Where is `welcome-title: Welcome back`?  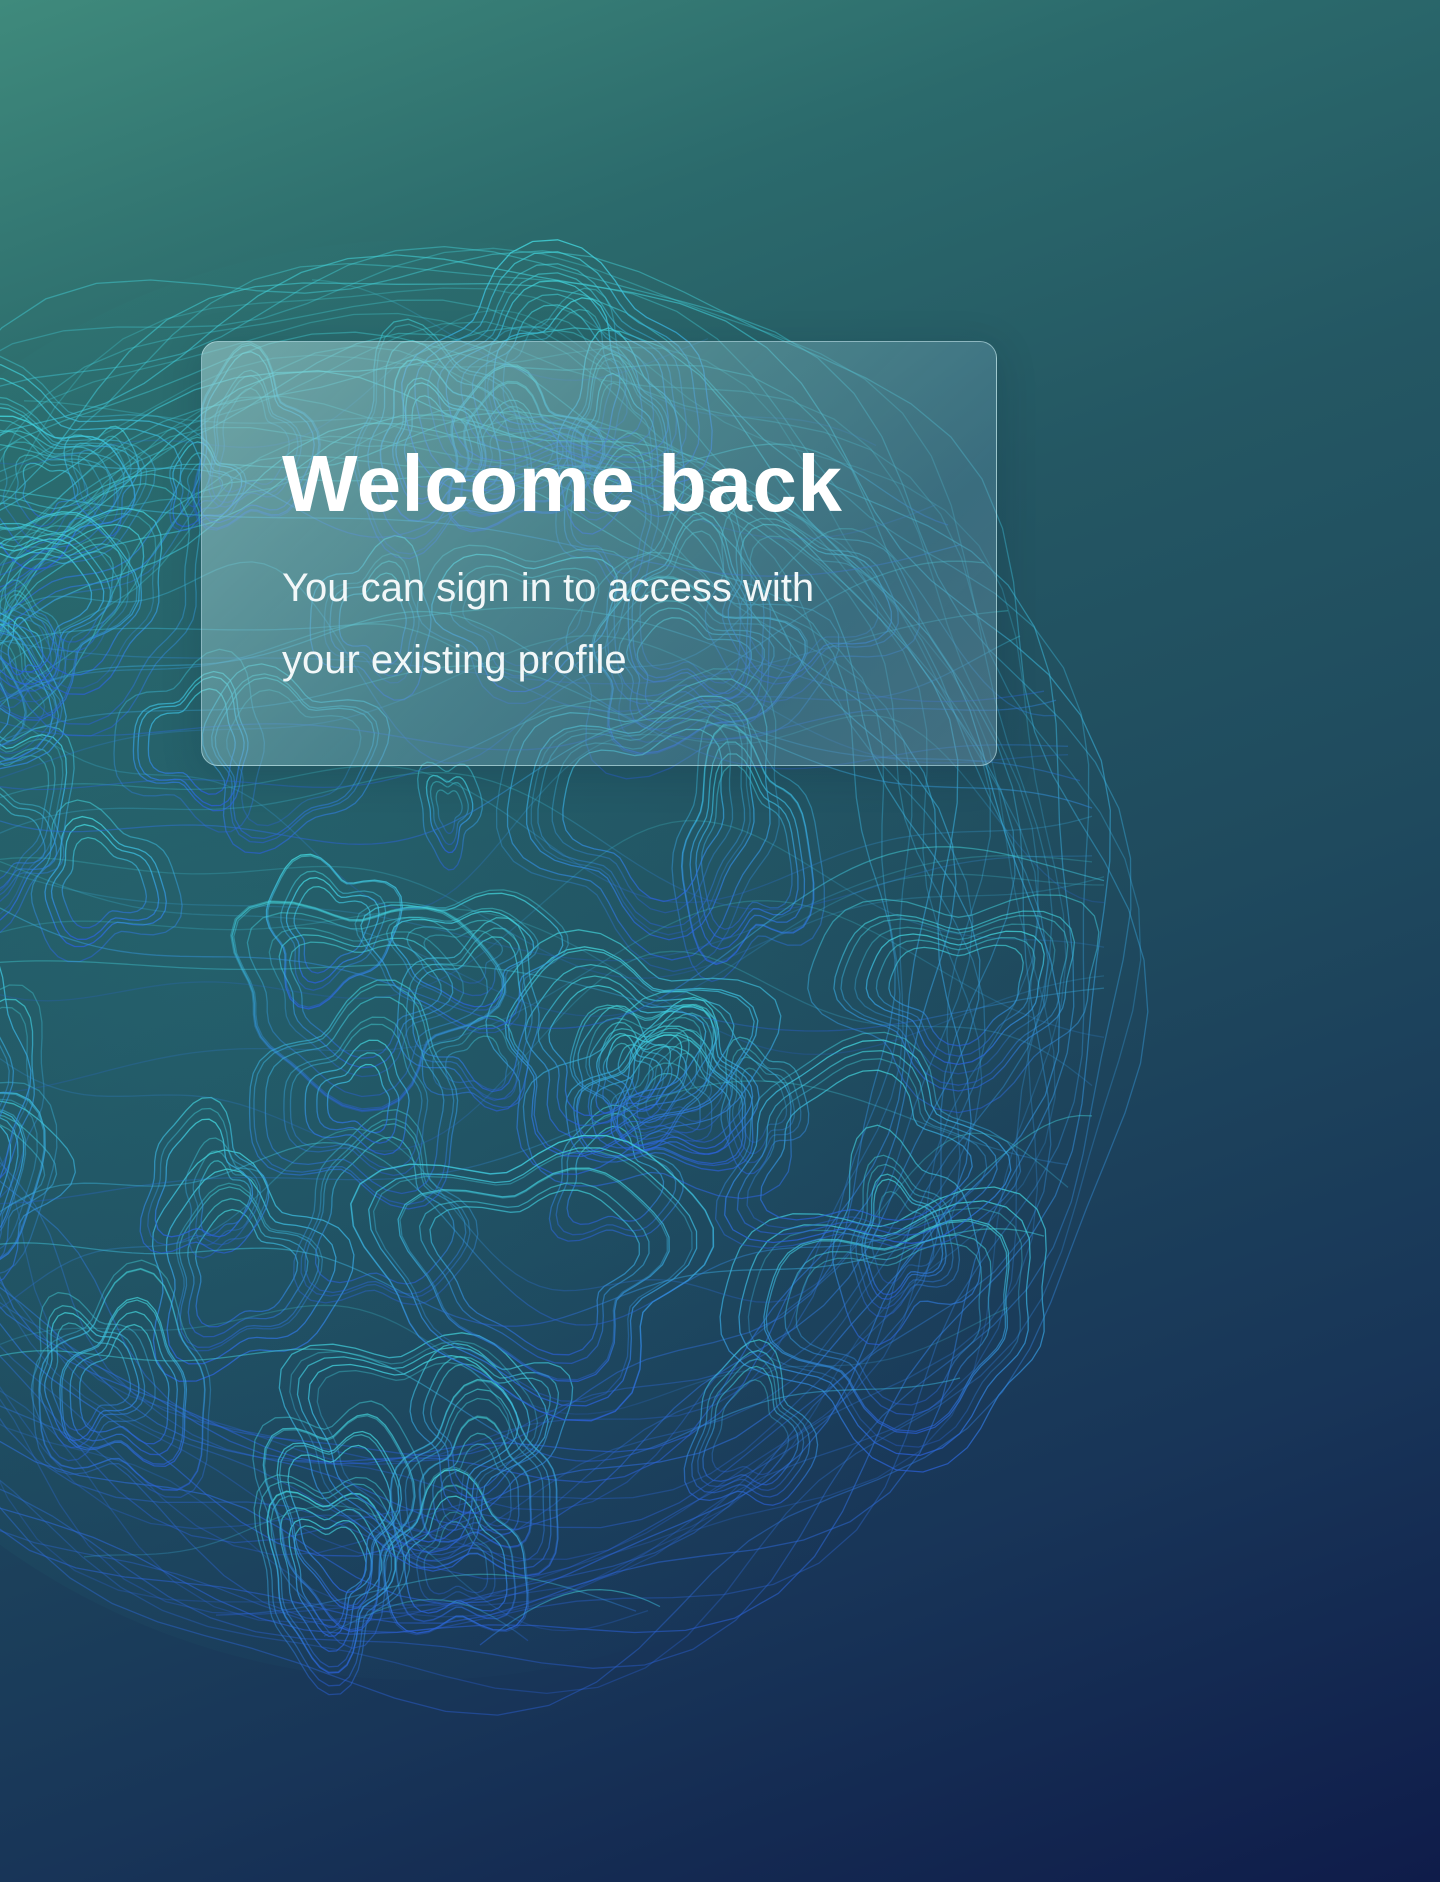
welcome-title: Welcome back is located at coordinates (562, 483).